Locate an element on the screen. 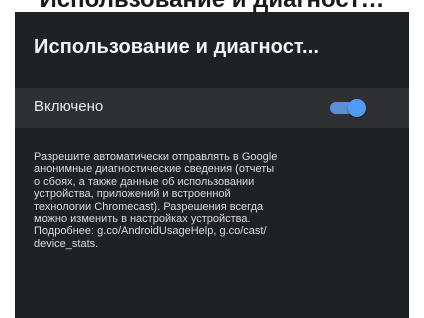  description-line: устройства, приложений и встроенной is located at coordinates (132, 194).